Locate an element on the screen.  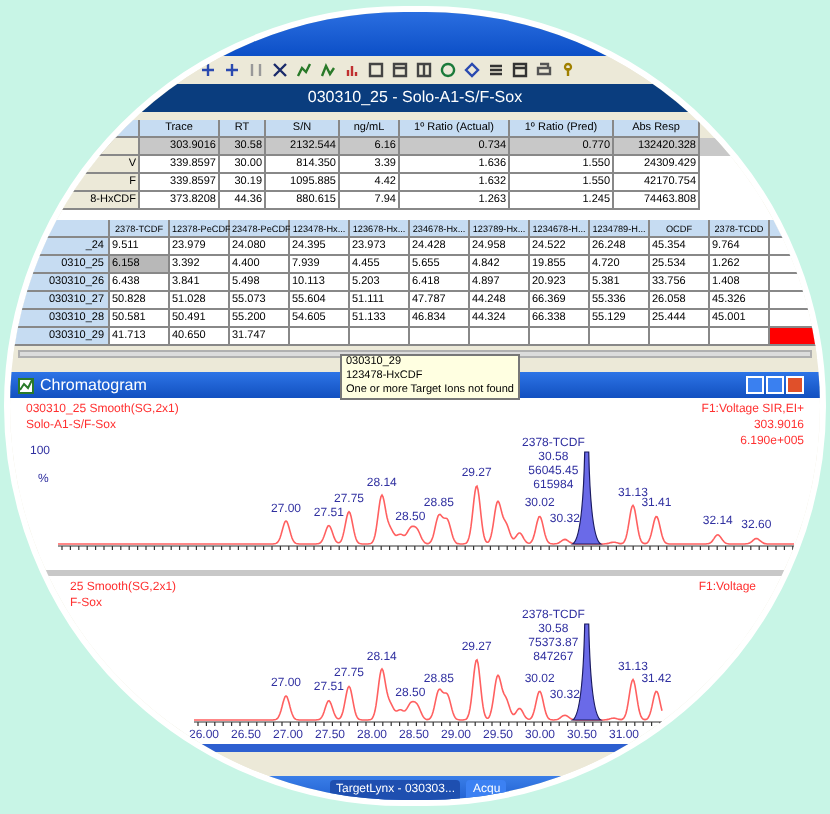
close-button is located at coordinates (795, 385).